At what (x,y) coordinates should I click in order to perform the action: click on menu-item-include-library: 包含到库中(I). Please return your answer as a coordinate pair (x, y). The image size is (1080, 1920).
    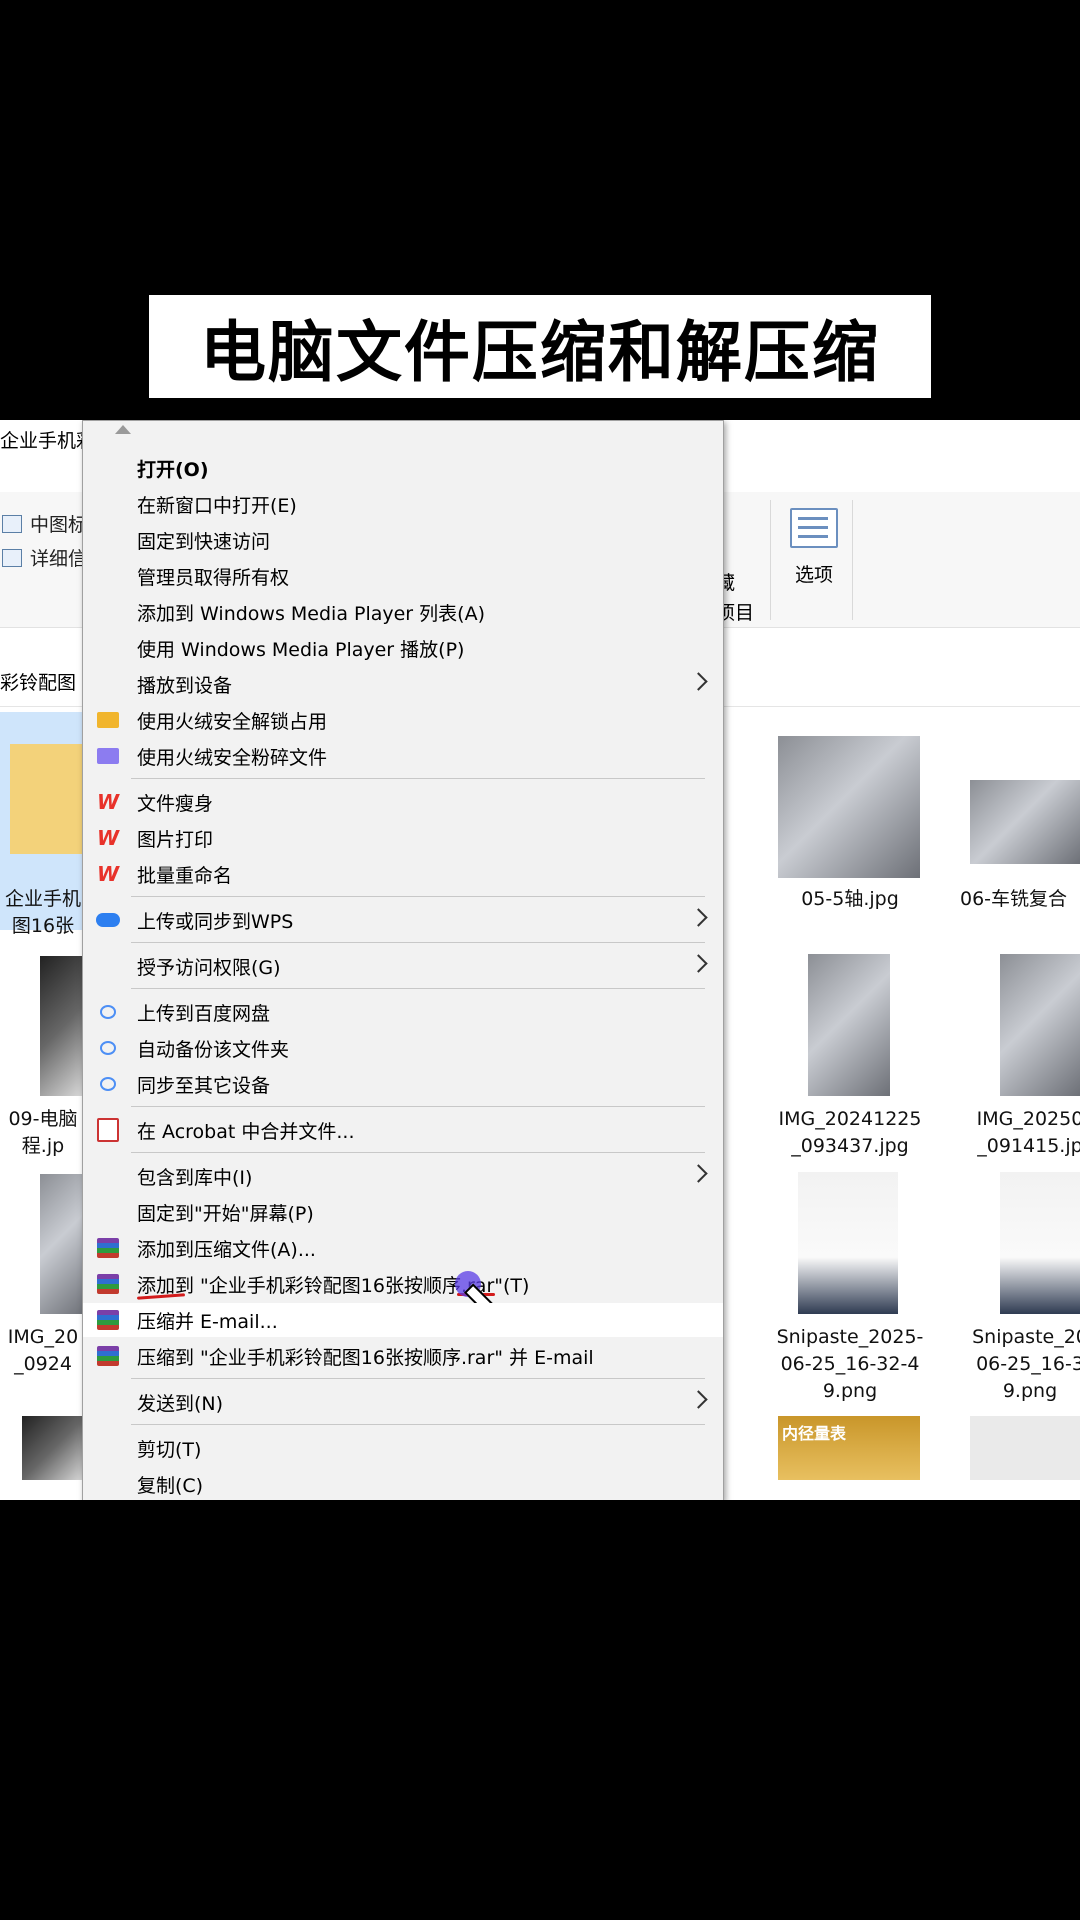
    Looking at the image, I should click on (403, 1176).